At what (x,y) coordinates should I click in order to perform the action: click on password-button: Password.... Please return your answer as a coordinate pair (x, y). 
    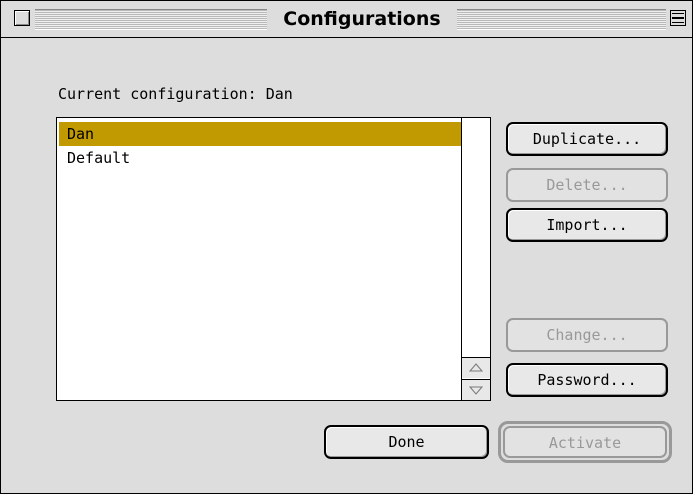
    Looking at the image, I should click on (587, 380).